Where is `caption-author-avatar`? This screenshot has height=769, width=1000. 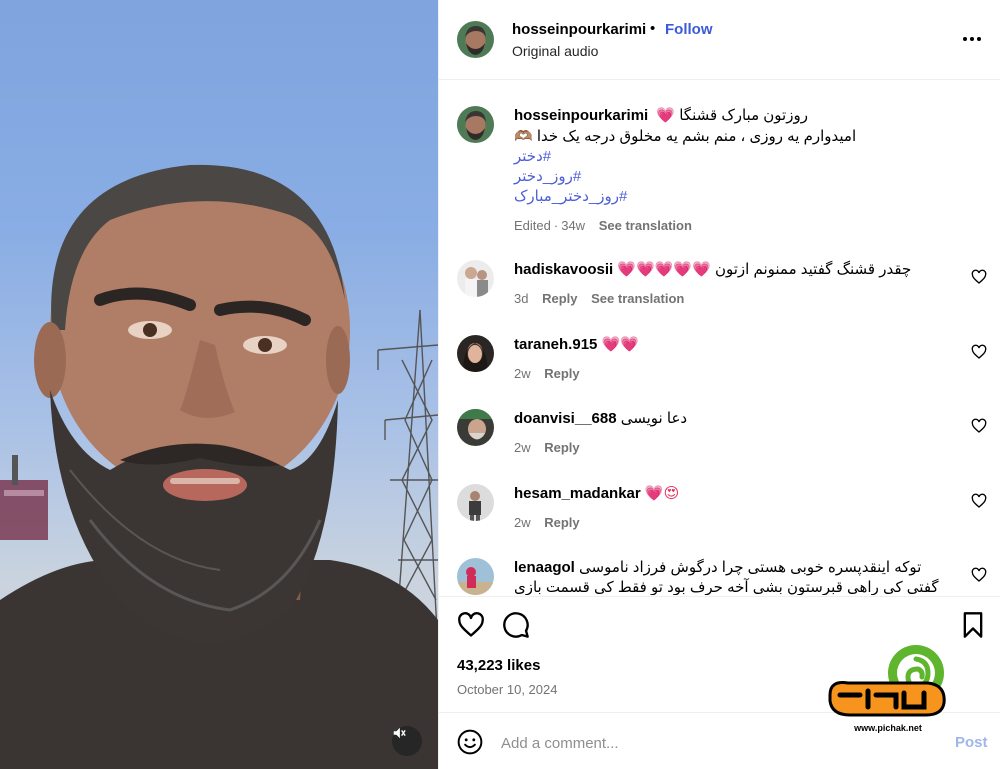 caption-author-avatar is located at coordinates (475, 124).